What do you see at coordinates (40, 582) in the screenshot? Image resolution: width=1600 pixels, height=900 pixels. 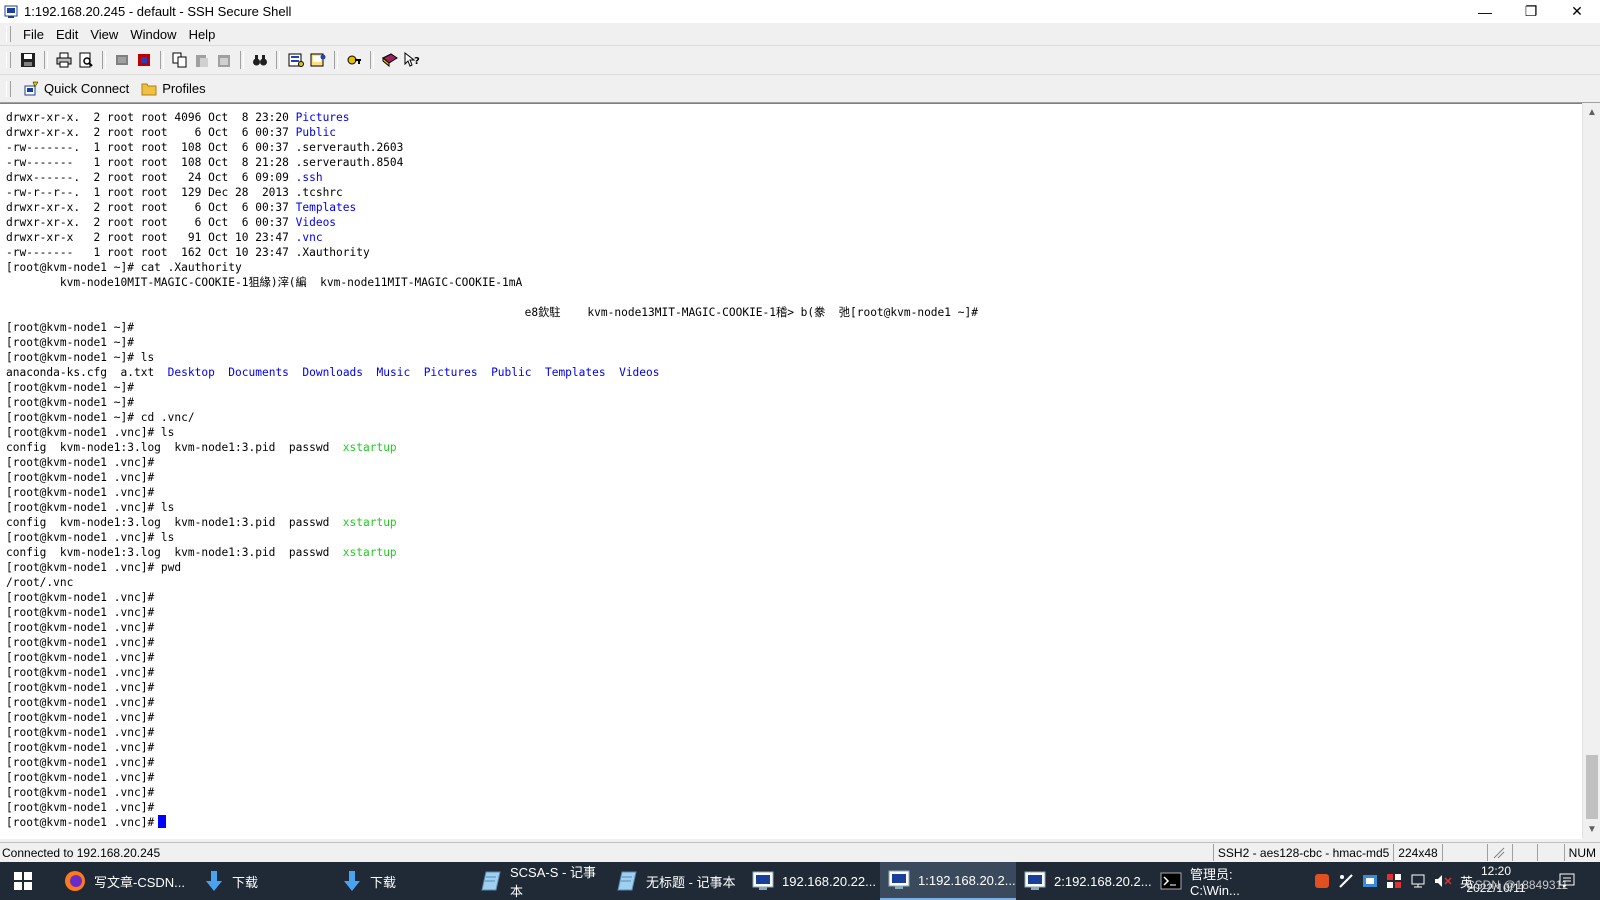 I see `terminal-text: /root/.vnc` at bounding box center [40, 582].